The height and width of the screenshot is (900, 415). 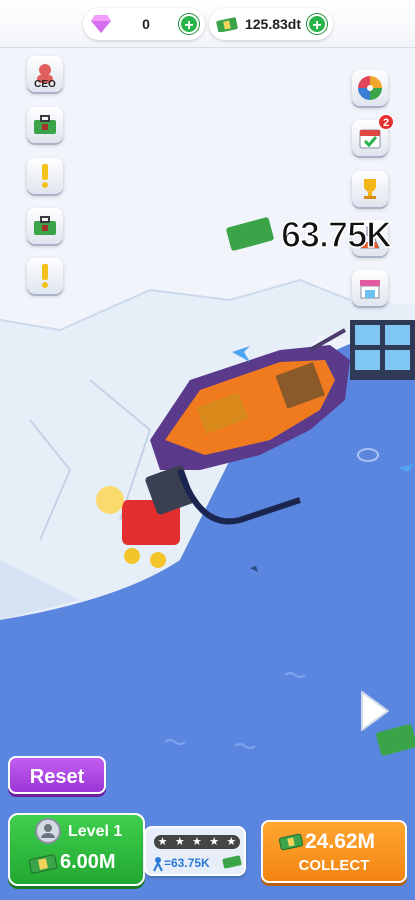 I want to click on add-cash-button: +, so click(x=317, y=24).